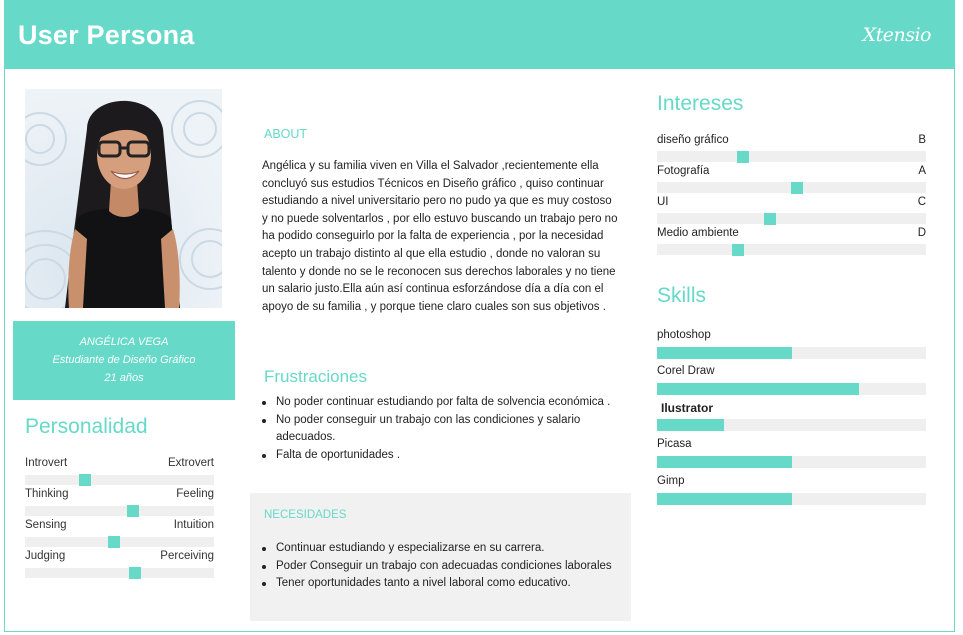  Describe the element at coordinates (683, 171) in the screenshot. I see `interest-label: Fotografía` at that location.